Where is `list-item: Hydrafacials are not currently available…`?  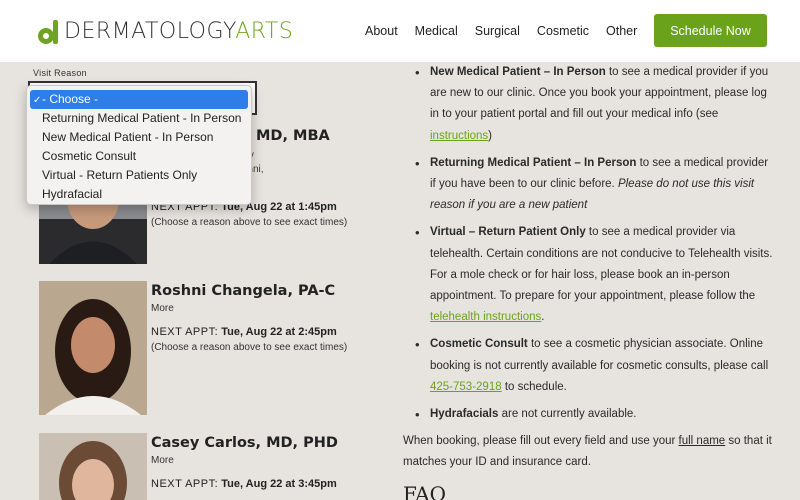
list-item: Hydrafacials are not currently available… is located at coordinates (590, 414).